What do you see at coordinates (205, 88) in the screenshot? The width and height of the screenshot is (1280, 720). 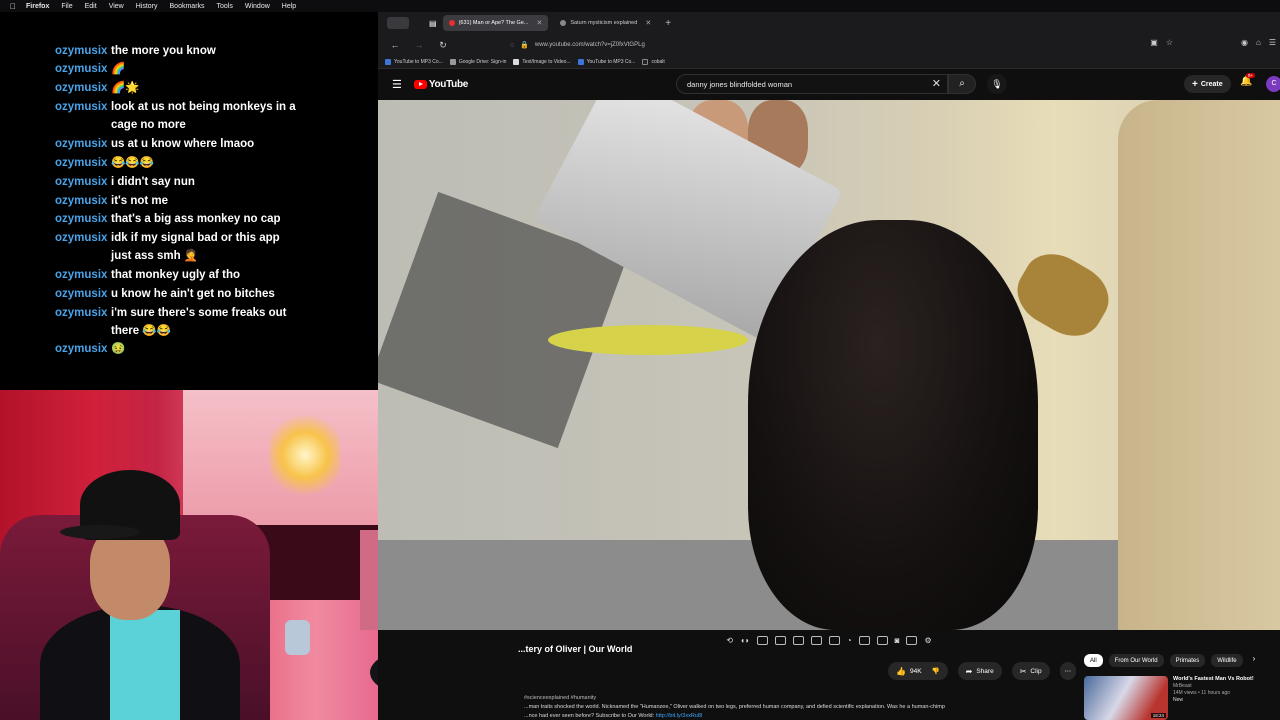 I see `chat-message: ozymusix 🌈🌟` at bounding box center [205, 88].